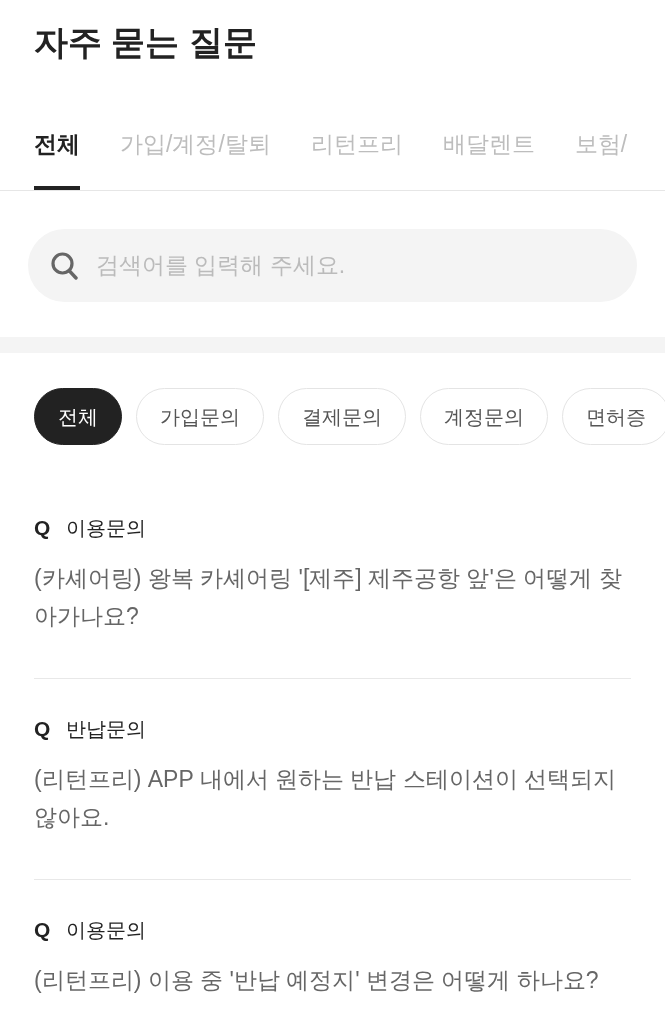  Describe the element at coordinates (57, 159) in the screenshot. I see `category-tab: 전체` at that location.